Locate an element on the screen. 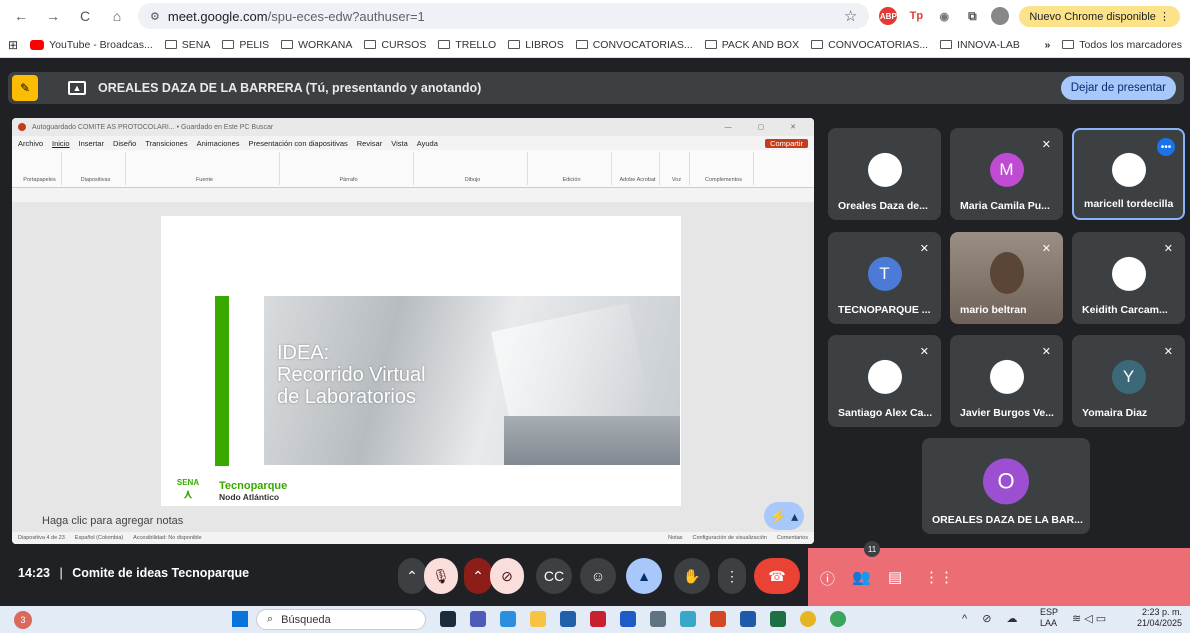  profile-avatar is located at coordinates (1000, 16).